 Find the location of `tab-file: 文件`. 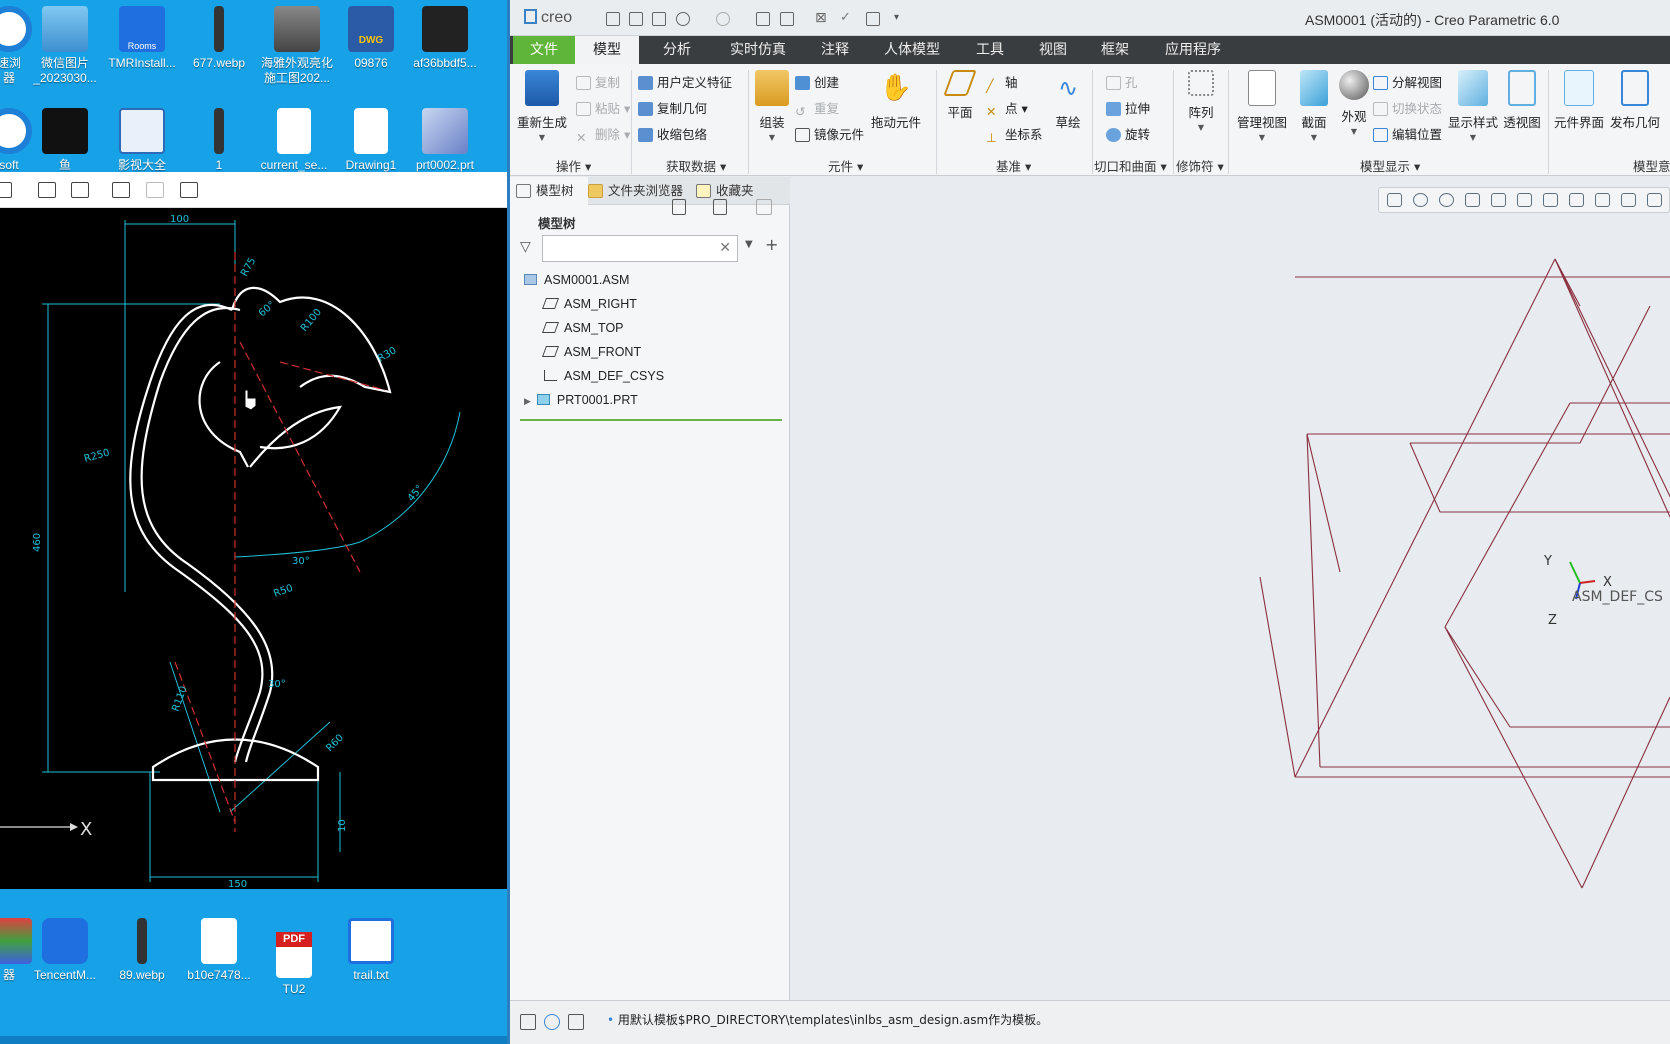

tab-file: 文件 is located at coordinates (544, 50).